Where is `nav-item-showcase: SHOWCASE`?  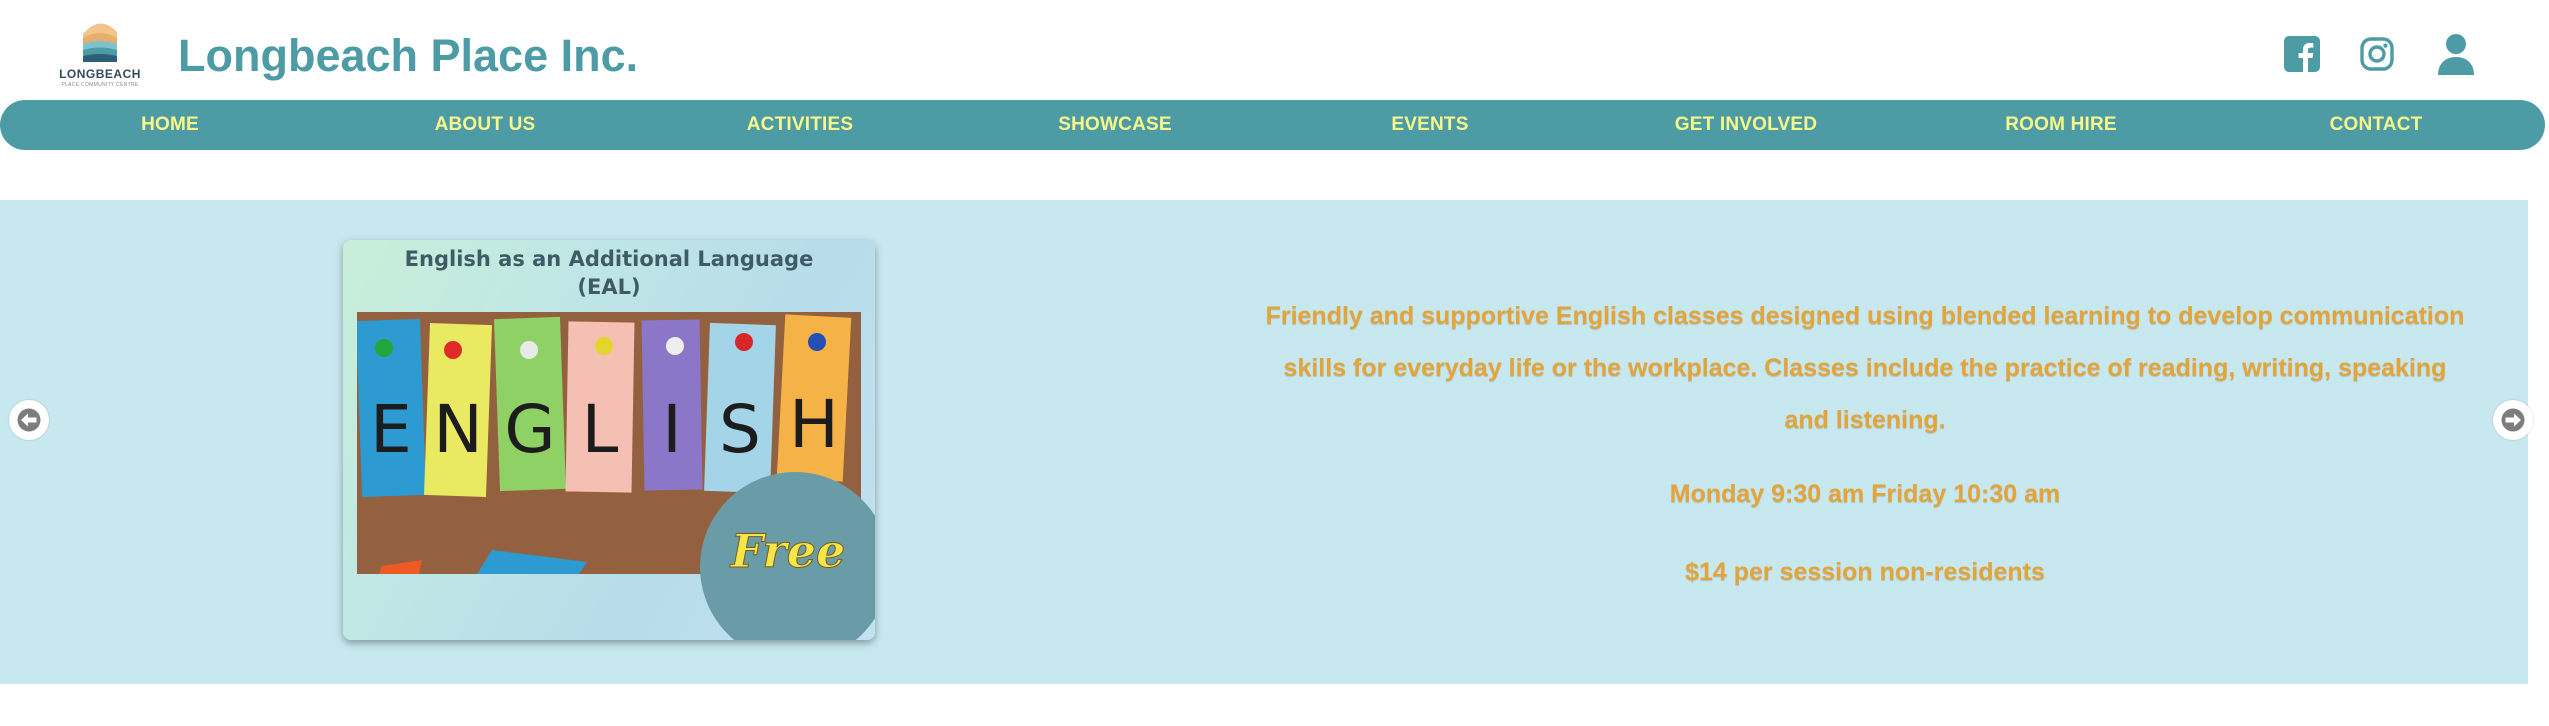 nav-item-showcase: SHOWCASE is located at coordinates (1115, 125).